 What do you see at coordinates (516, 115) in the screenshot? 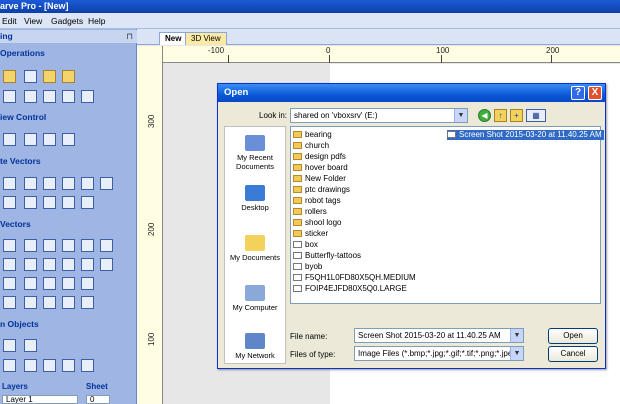
I see `new-folder-icon: +` at bounding box center [516, 115].